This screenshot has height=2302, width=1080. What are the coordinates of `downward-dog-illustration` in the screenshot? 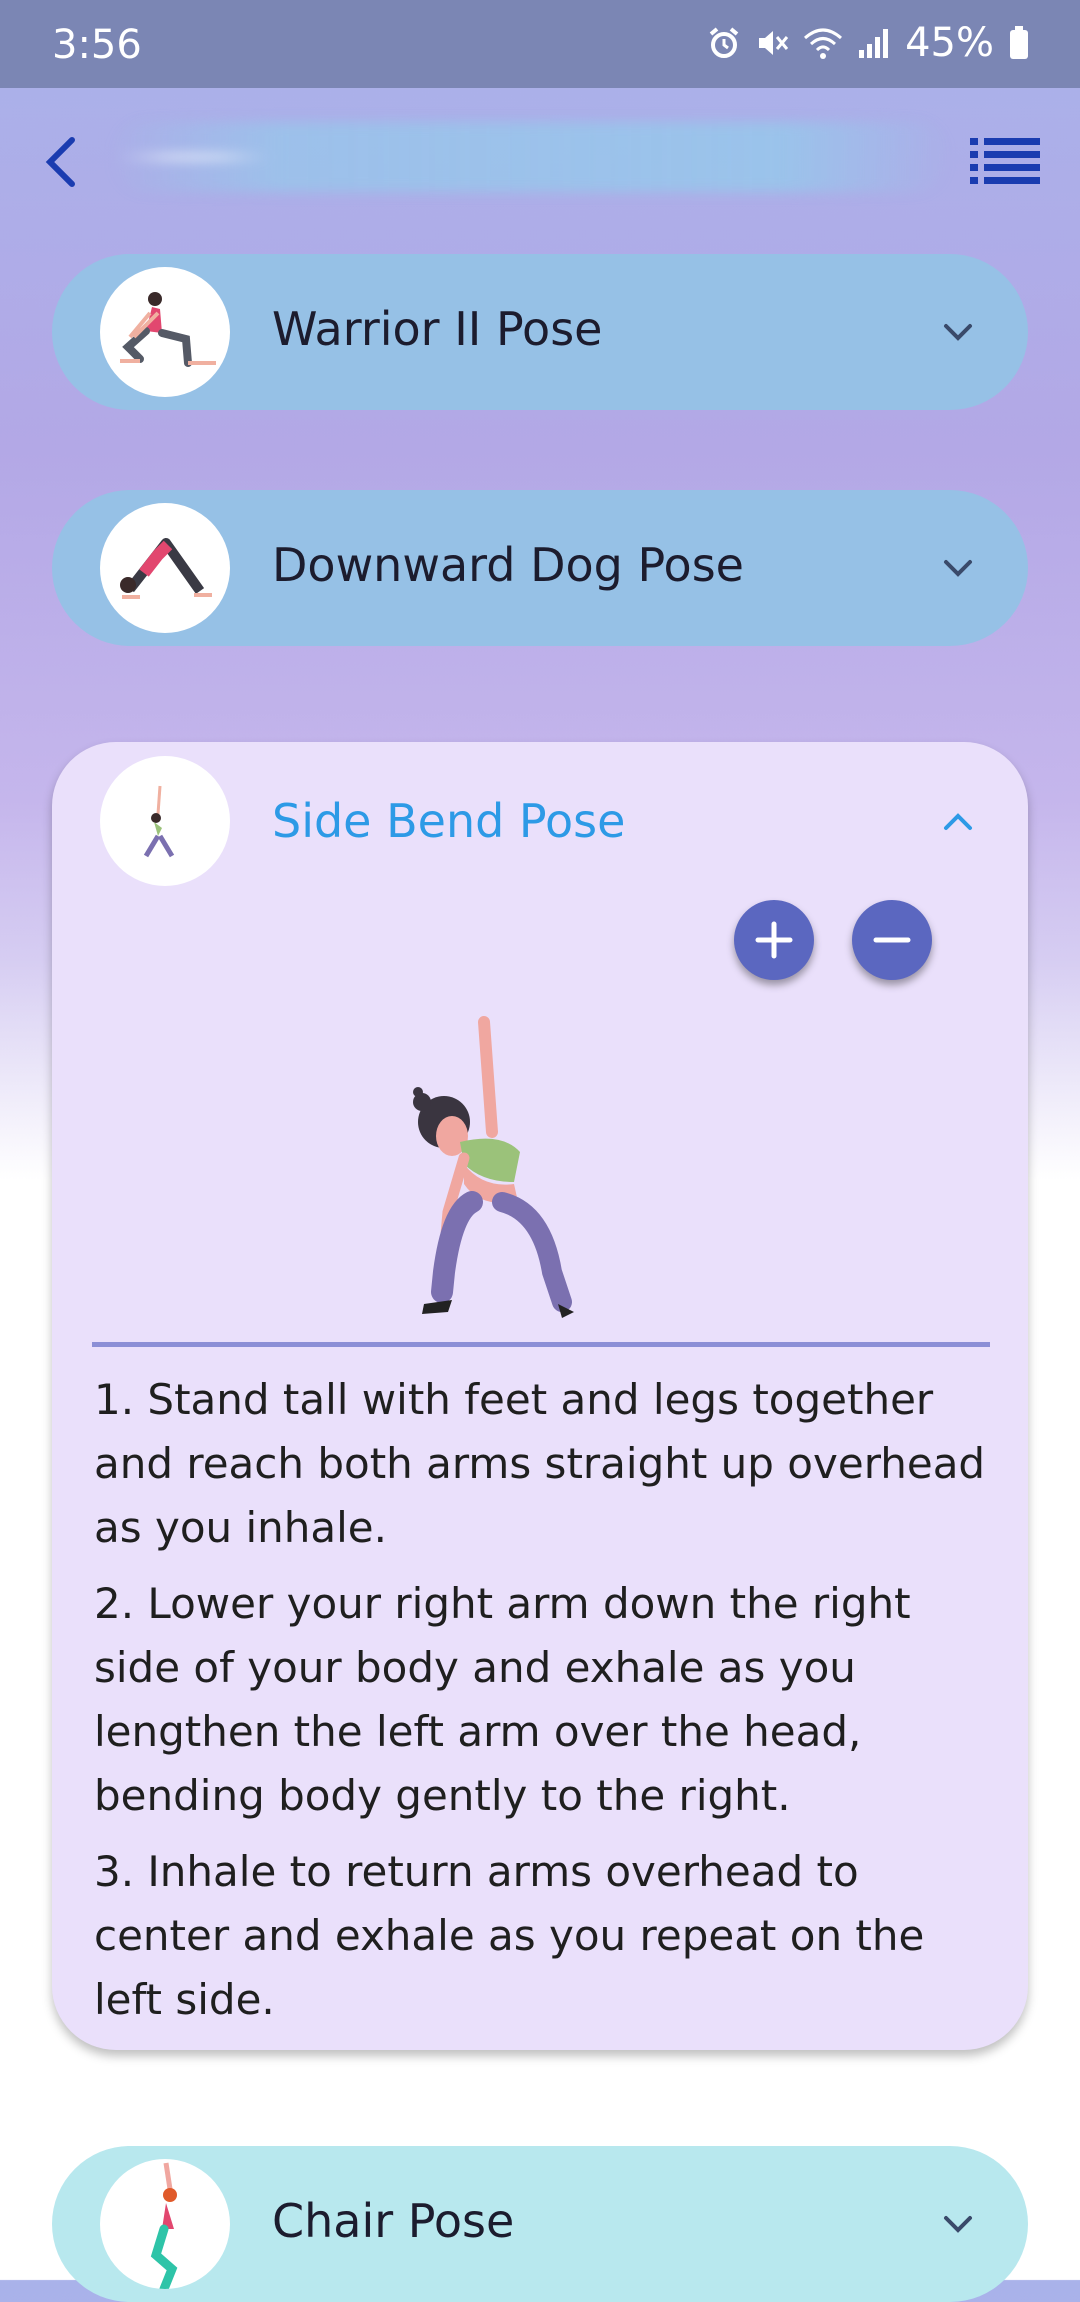 It's located at (166, 568).